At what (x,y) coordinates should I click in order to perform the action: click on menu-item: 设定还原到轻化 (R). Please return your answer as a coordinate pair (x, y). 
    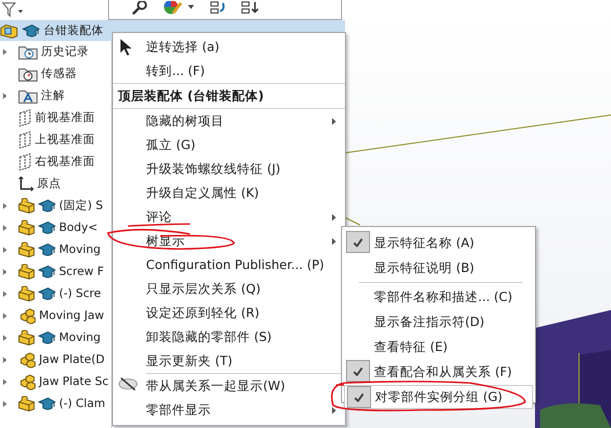
    Looking at the image, I should click on (229, 313).